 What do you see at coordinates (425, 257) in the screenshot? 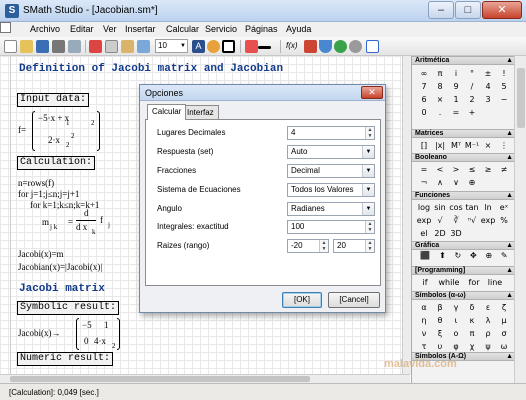
I see `plot-2d-icon: ⬛` at bounding box center [425, 257].